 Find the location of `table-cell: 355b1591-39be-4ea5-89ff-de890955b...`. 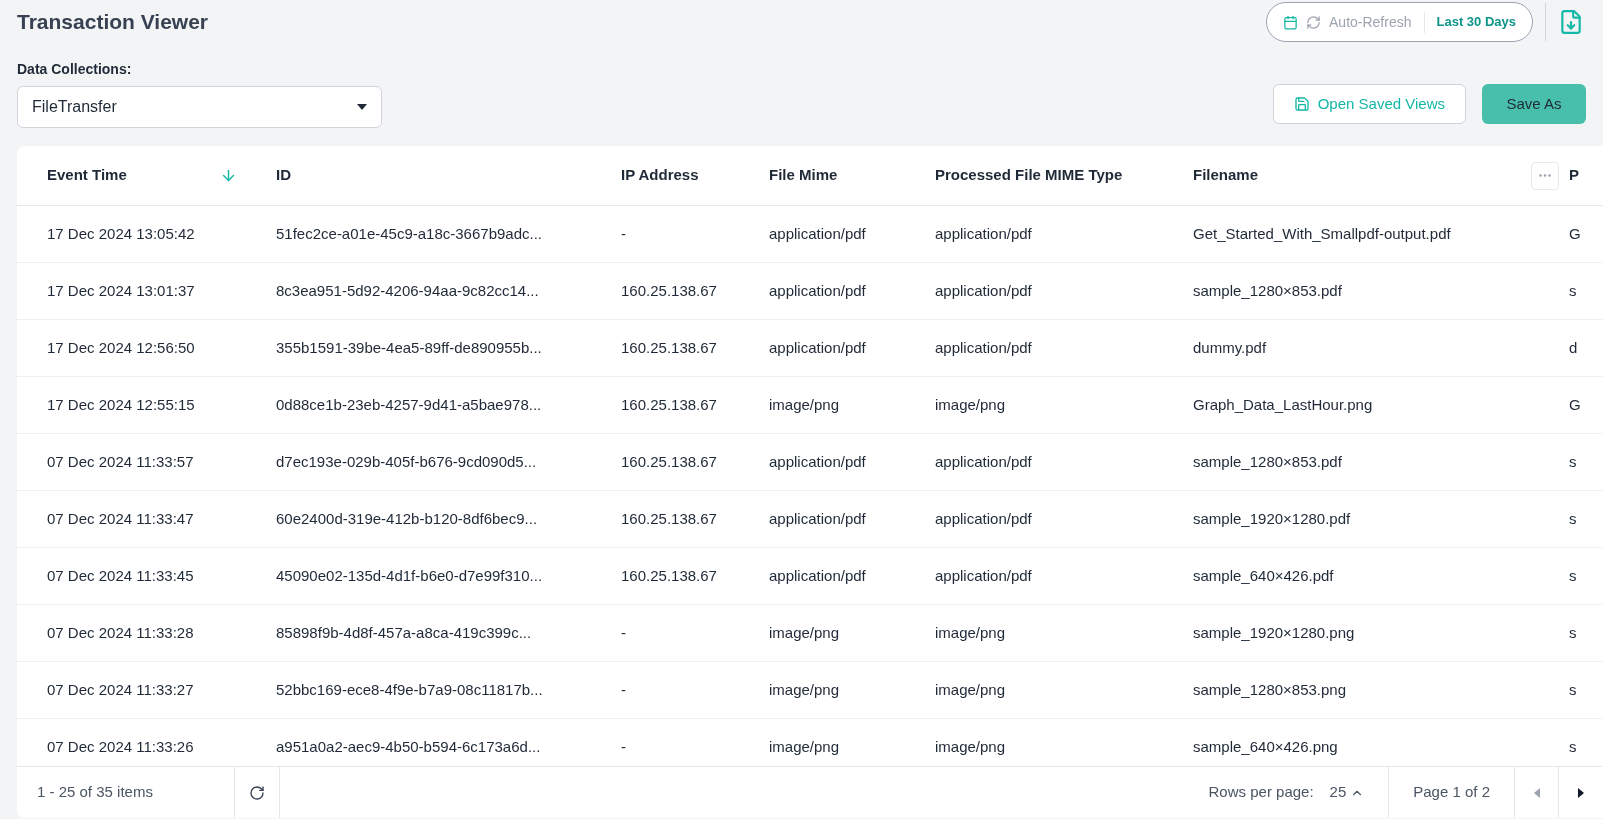

table-cell: 355b1591-39be-4ea5-89ff-de890955b... is located at coordinates (409, 347).